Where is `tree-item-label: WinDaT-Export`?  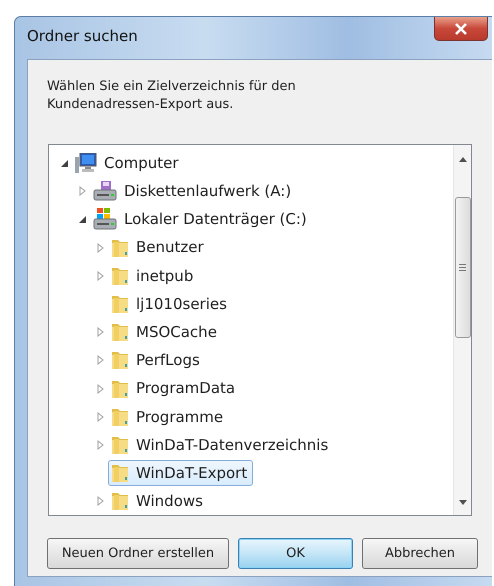 tree-item-label: WinDaT-Export is located at coordinates (192, 473).